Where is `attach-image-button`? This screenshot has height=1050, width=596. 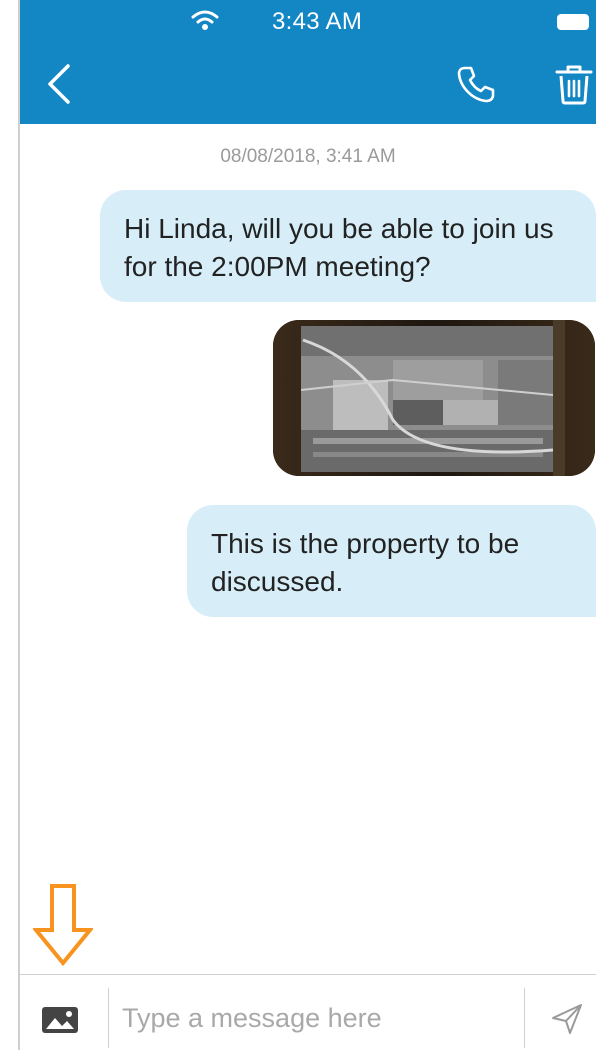
attach-image-button is located at coordinates (60, 1020).